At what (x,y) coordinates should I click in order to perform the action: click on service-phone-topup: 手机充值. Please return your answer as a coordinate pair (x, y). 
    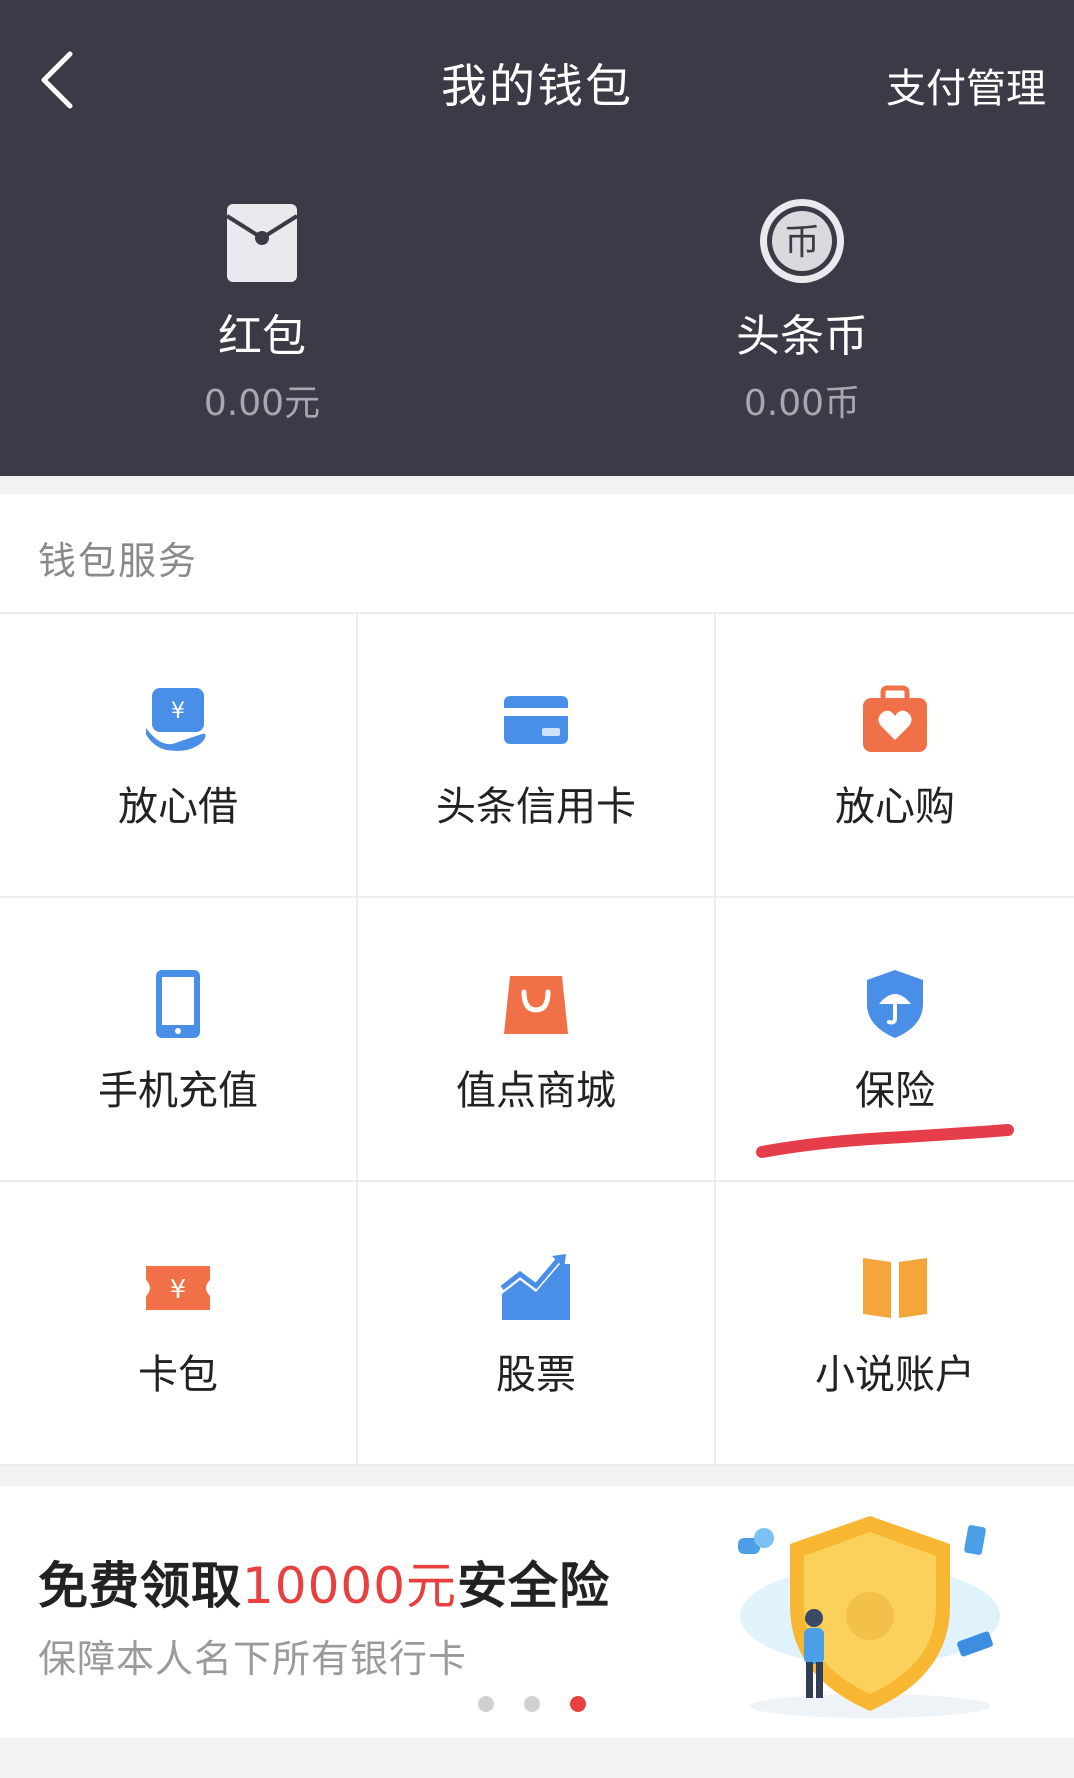
    Looking at the image, I should click on (179, 1040).